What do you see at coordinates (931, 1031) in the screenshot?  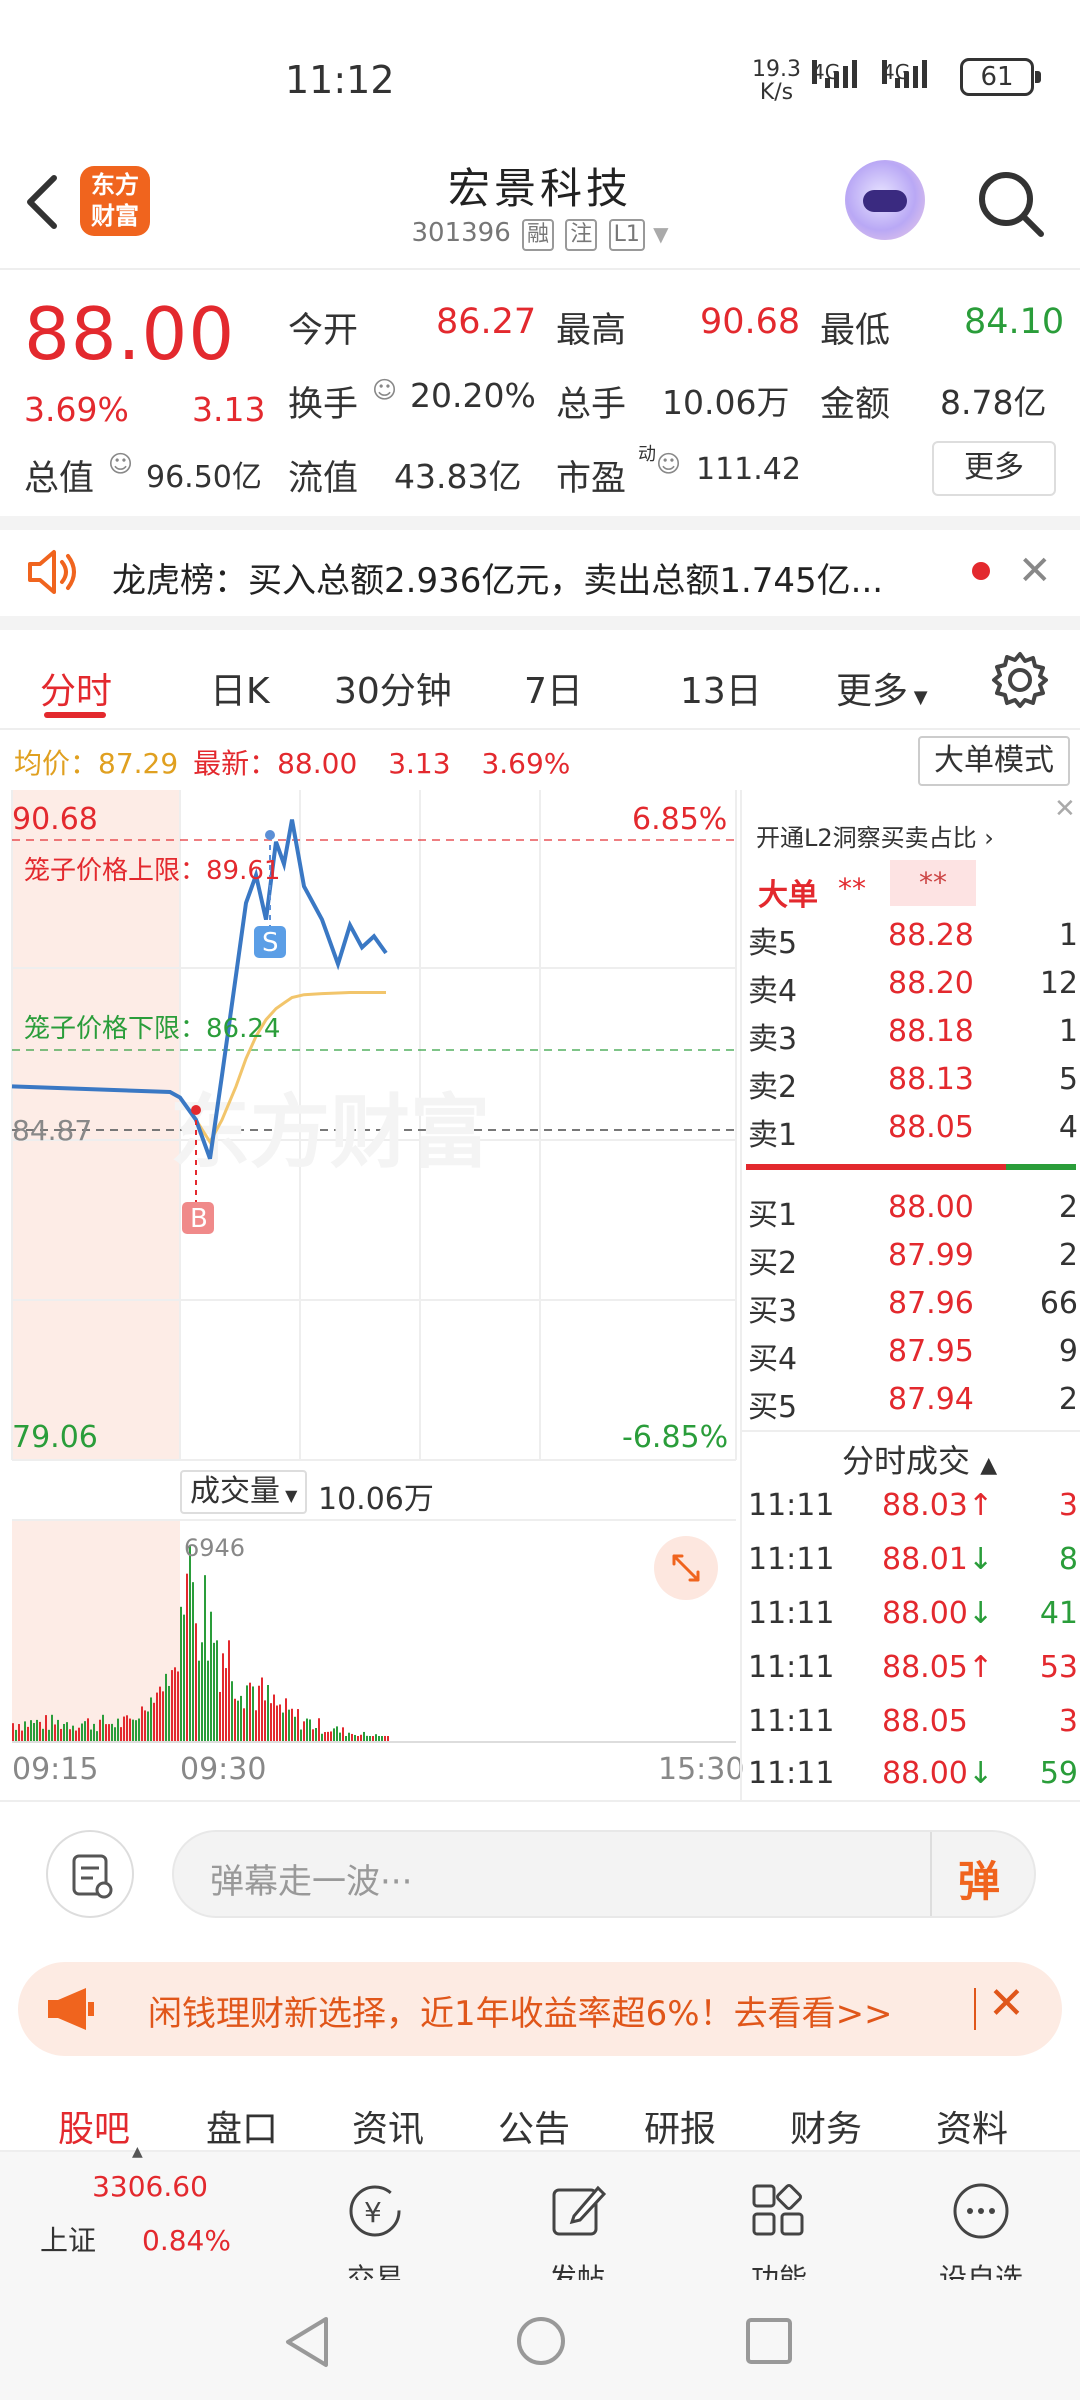 I see `ask-price: 88.18` at bounding box center [931, 1031].